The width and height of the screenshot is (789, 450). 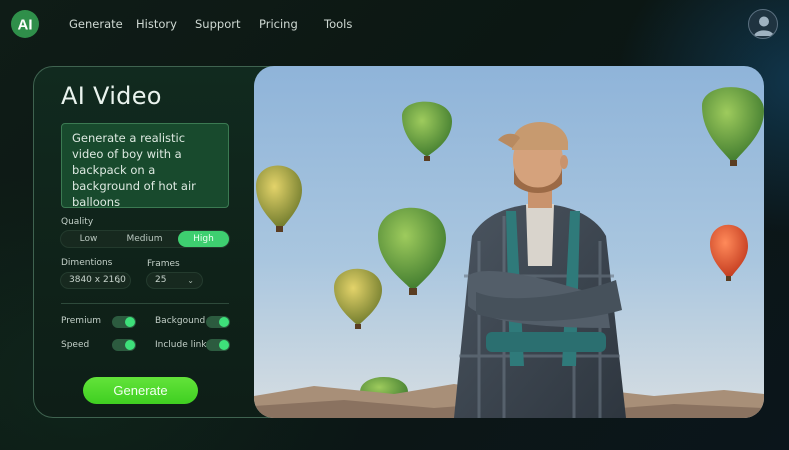 I want to click on nav-history: History, so click(x=156, y=24).